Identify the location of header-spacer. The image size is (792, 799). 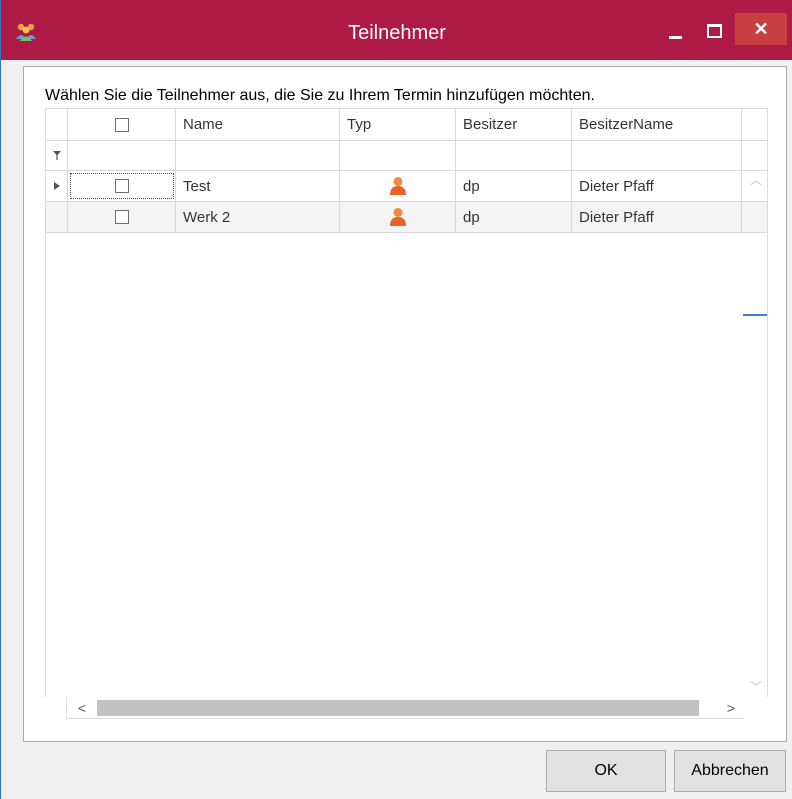
(754, 124).